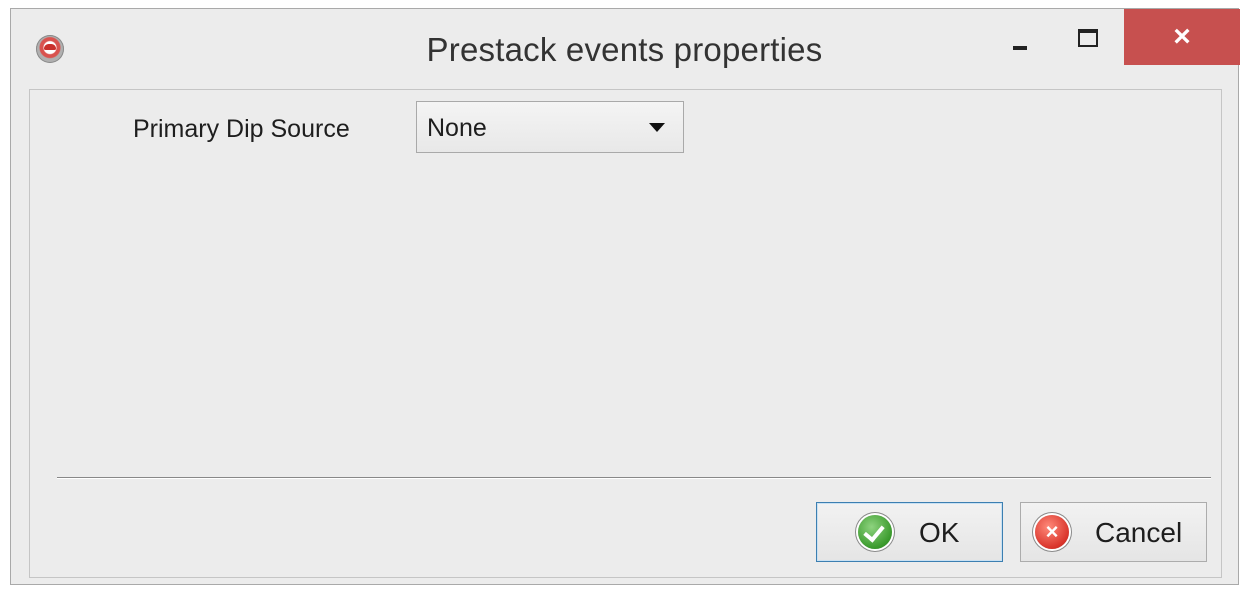  I want to click on ok-button-label: OK, so click(939, 532).